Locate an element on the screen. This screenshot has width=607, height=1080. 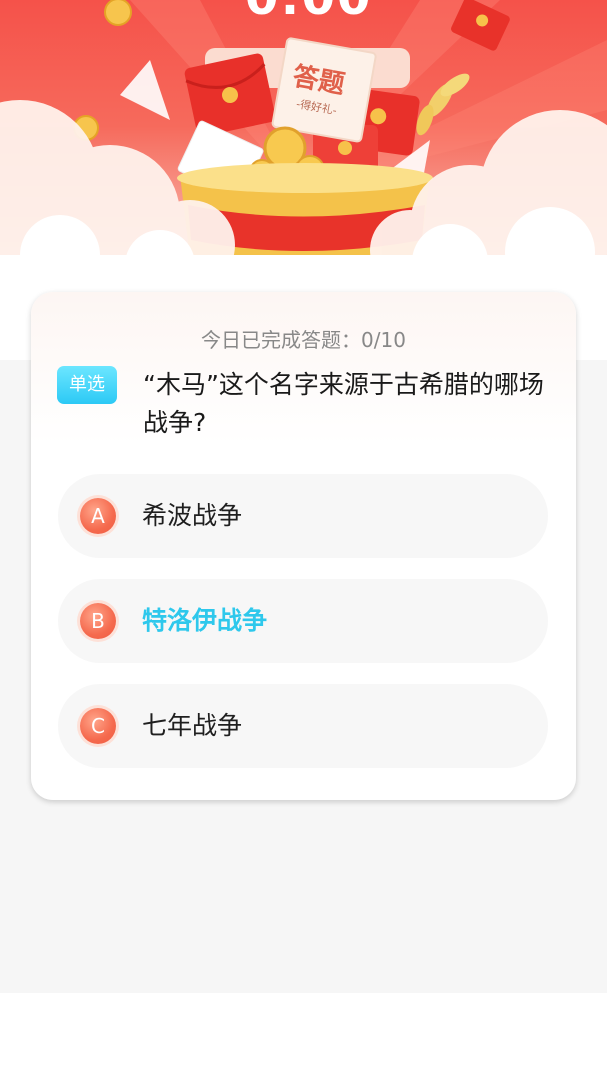
option-a-text: 希波战争 is located at coordinates (192, 515).